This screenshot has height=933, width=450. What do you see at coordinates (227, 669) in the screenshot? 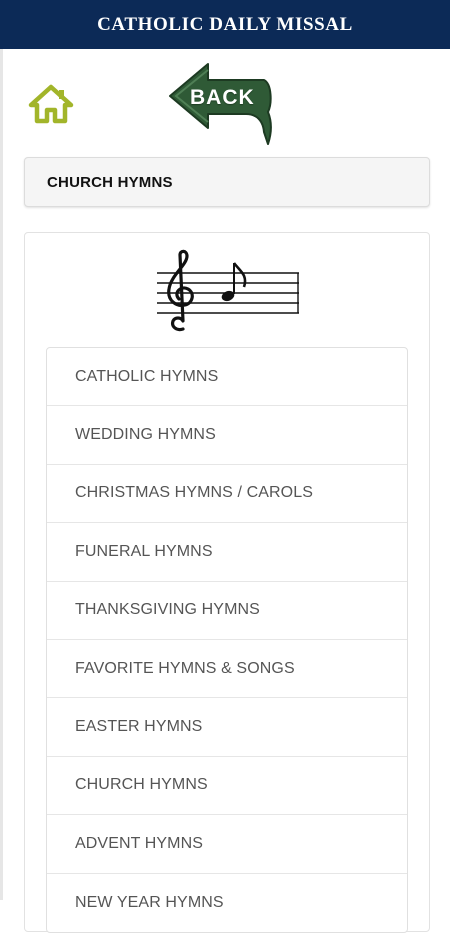
I see `list-item: FAVORITE HYMNS & SONGS` at bounding box center [227, 669].